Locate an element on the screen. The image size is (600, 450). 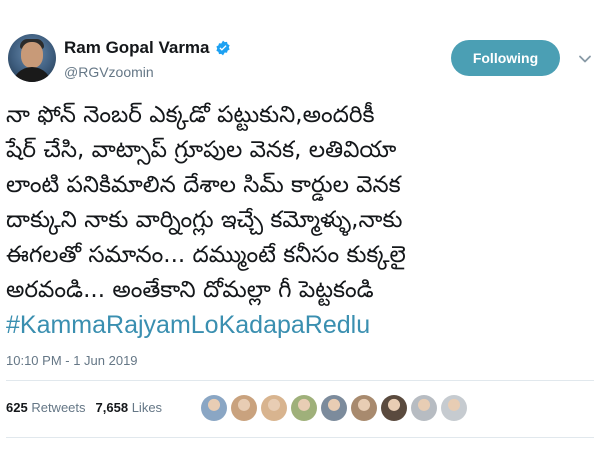
hashtag-link: #KammaRajyamLoKadapaRedlu is located at coordinates (301, 325).